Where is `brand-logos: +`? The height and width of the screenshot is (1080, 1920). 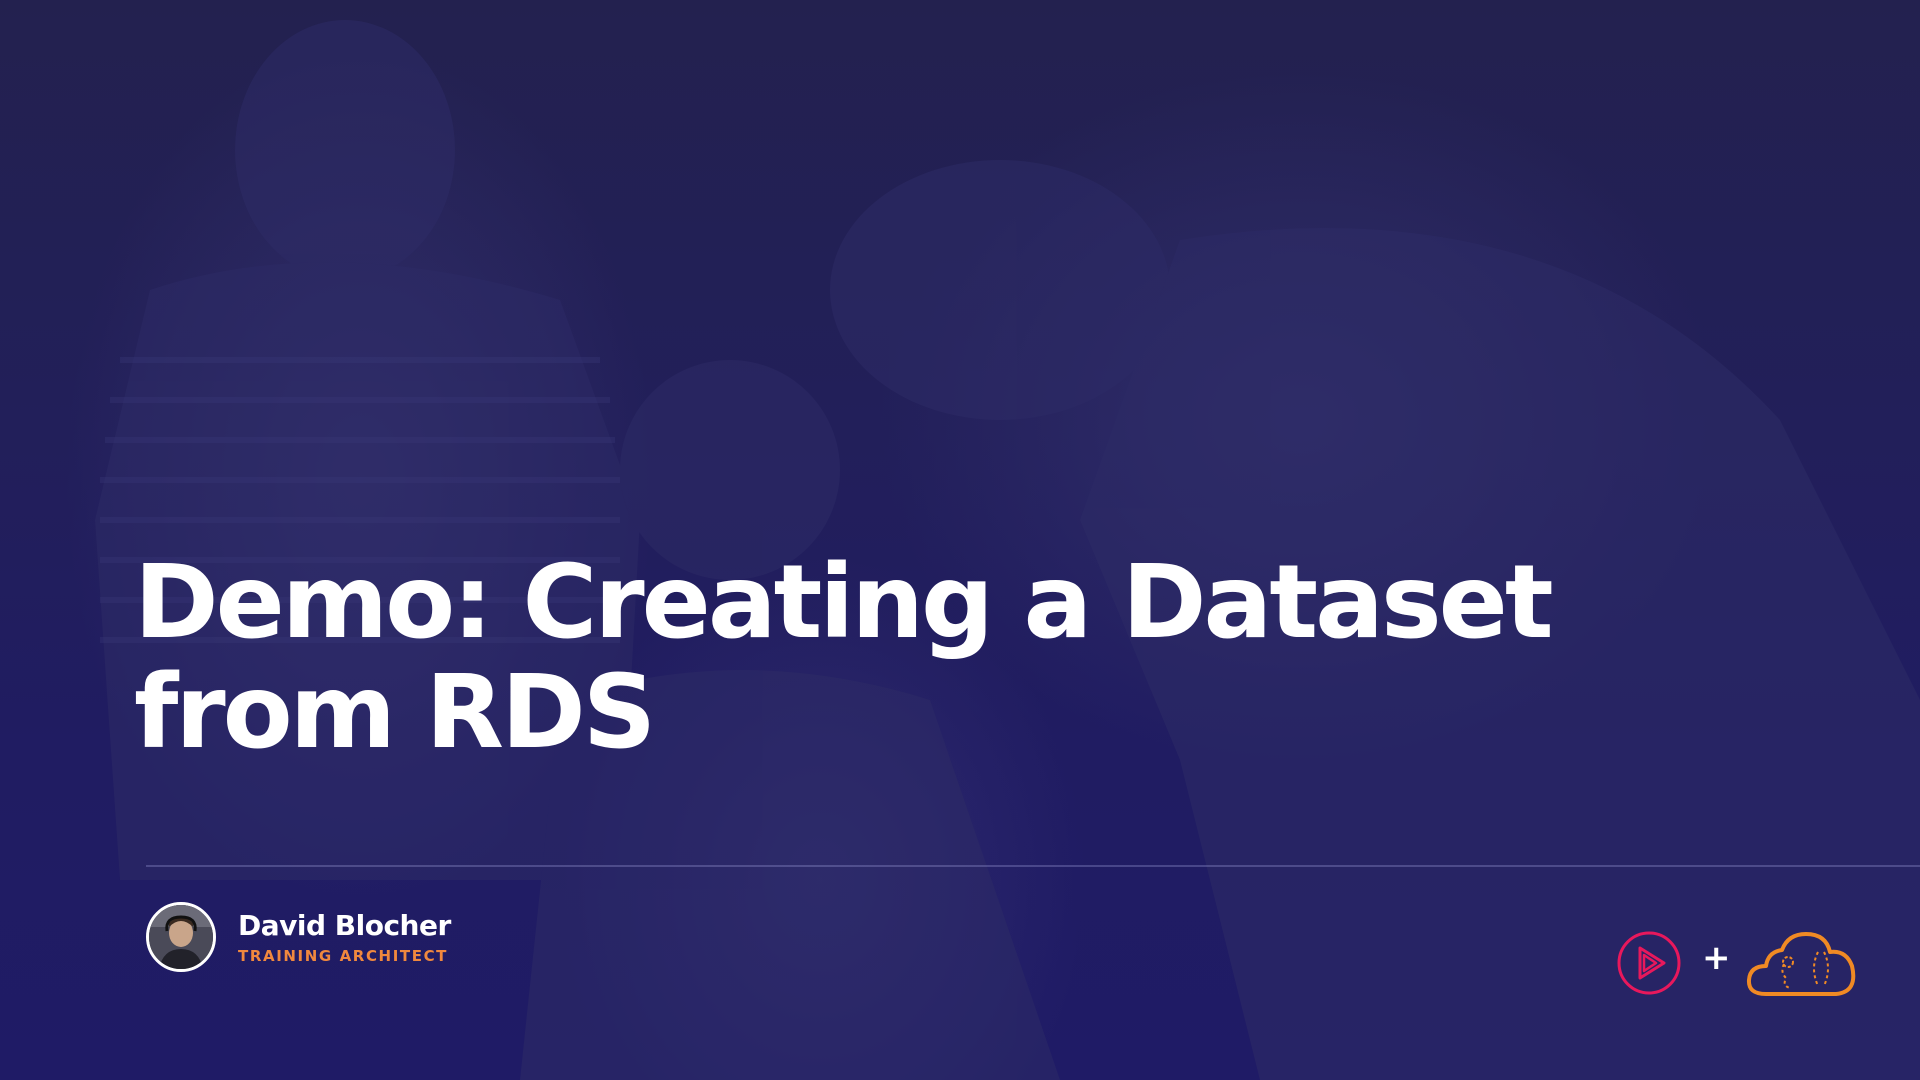 brand-logos: + is located at coordinates (1736, 963).